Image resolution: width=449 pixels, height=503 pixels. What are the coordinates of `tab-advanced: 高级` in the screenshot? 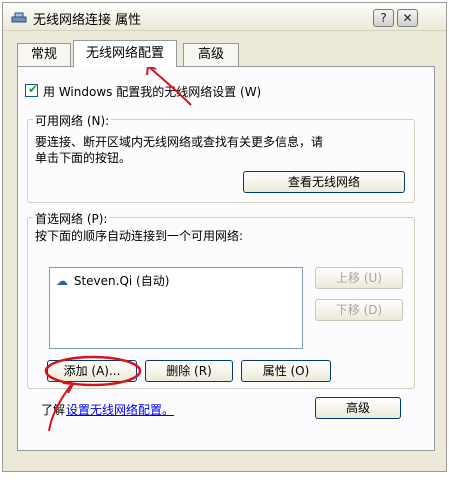 It's located at (211, 54).